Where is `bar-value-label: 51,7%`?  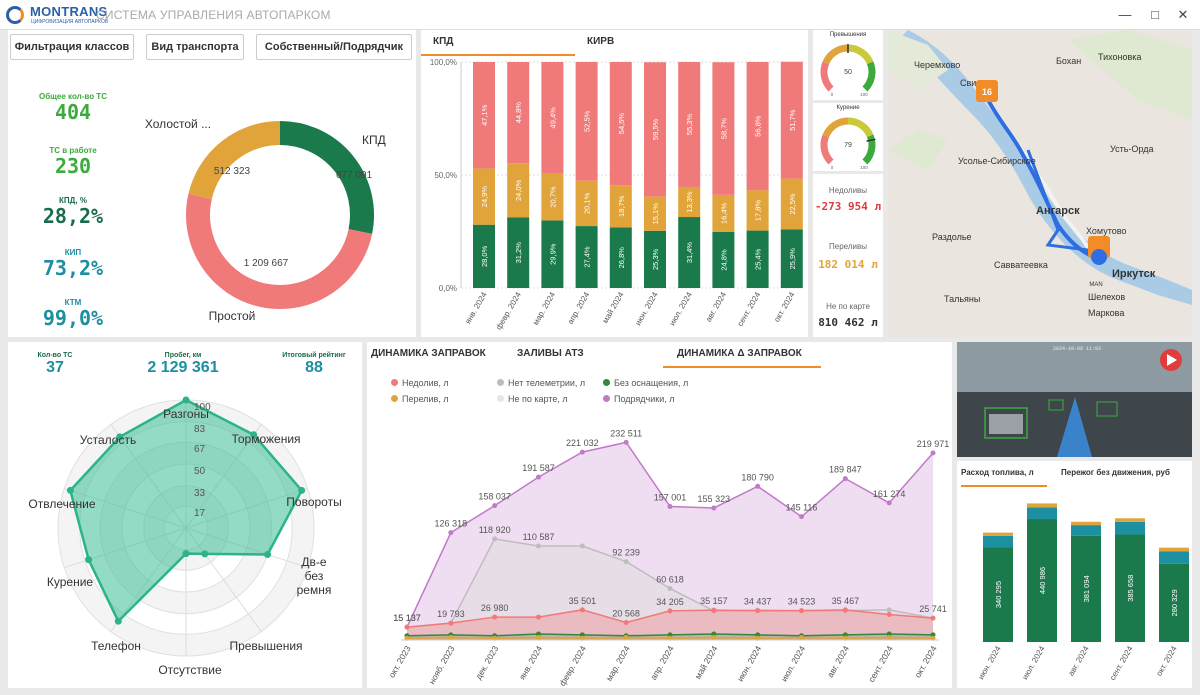 bar-value-label: 51,7% is located at coordinates (792, 120).